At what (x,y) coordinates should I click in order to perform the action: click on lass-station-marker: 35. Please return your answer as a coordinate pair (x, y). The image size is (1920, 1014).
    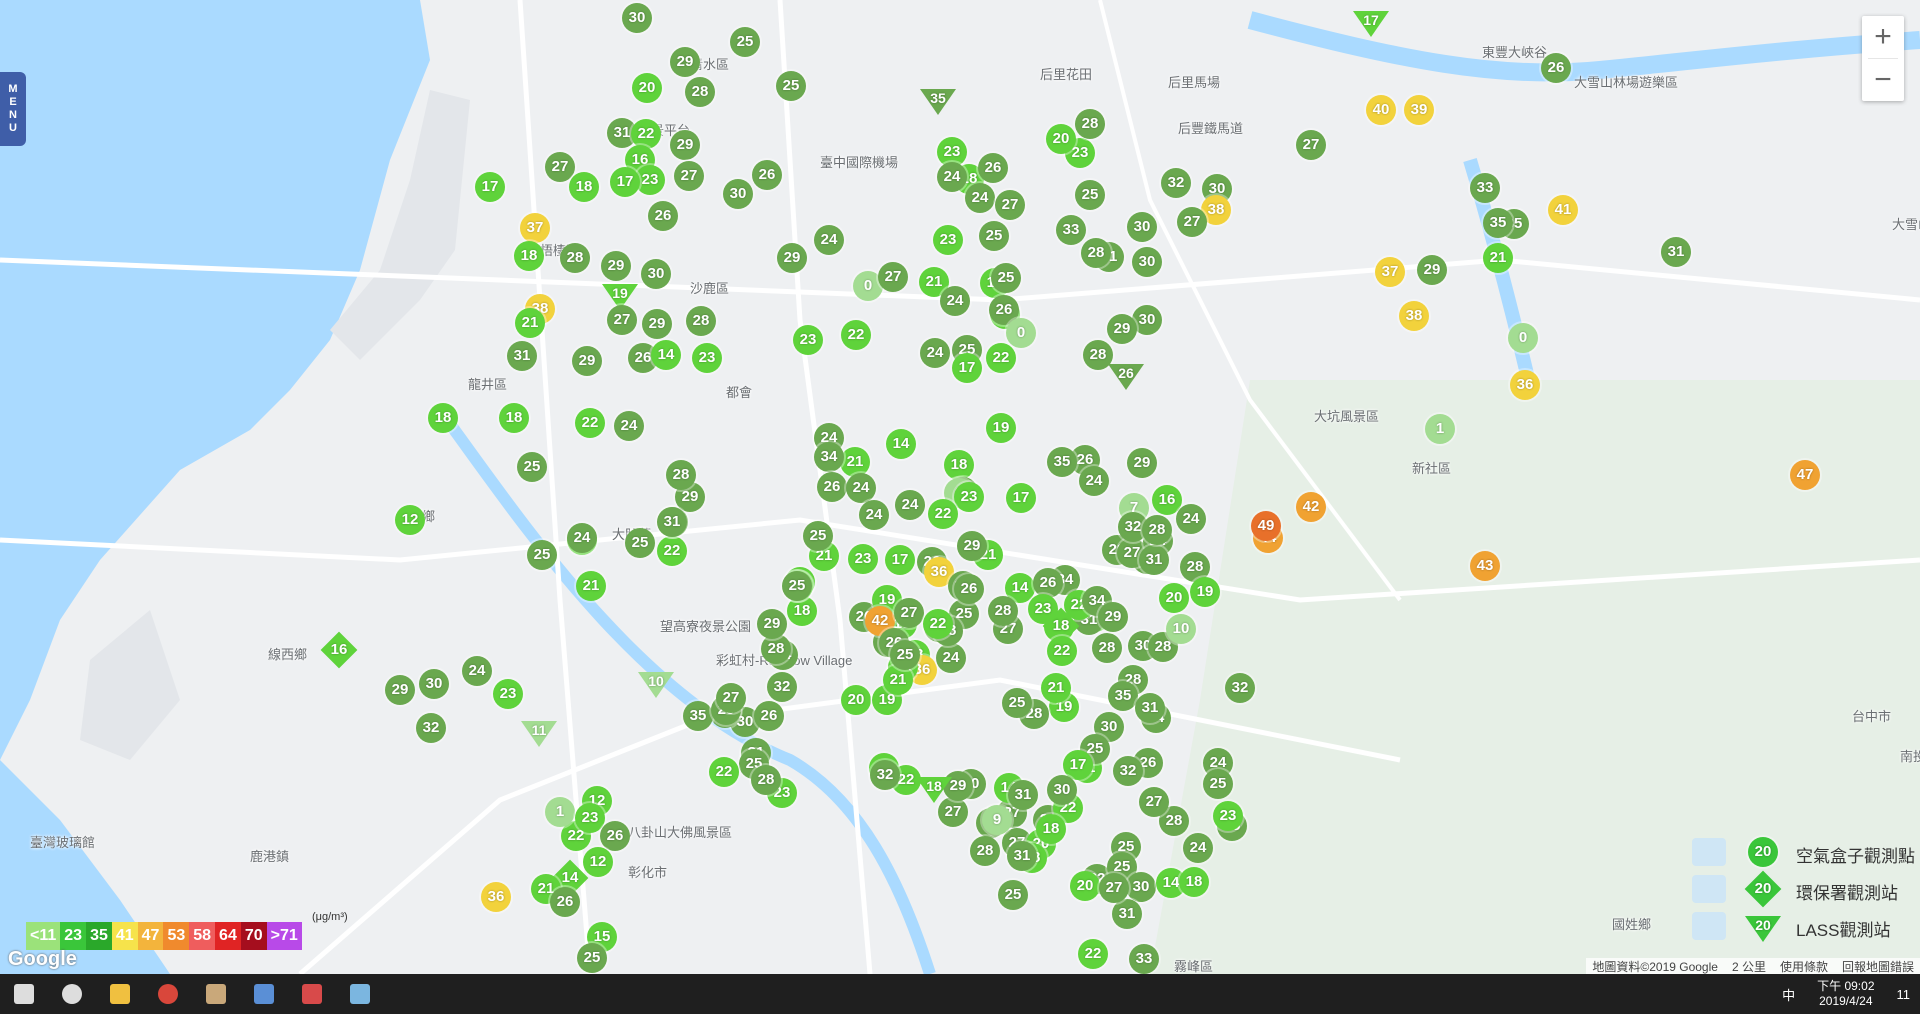
    Looking at the image, I should click on (938, 102).